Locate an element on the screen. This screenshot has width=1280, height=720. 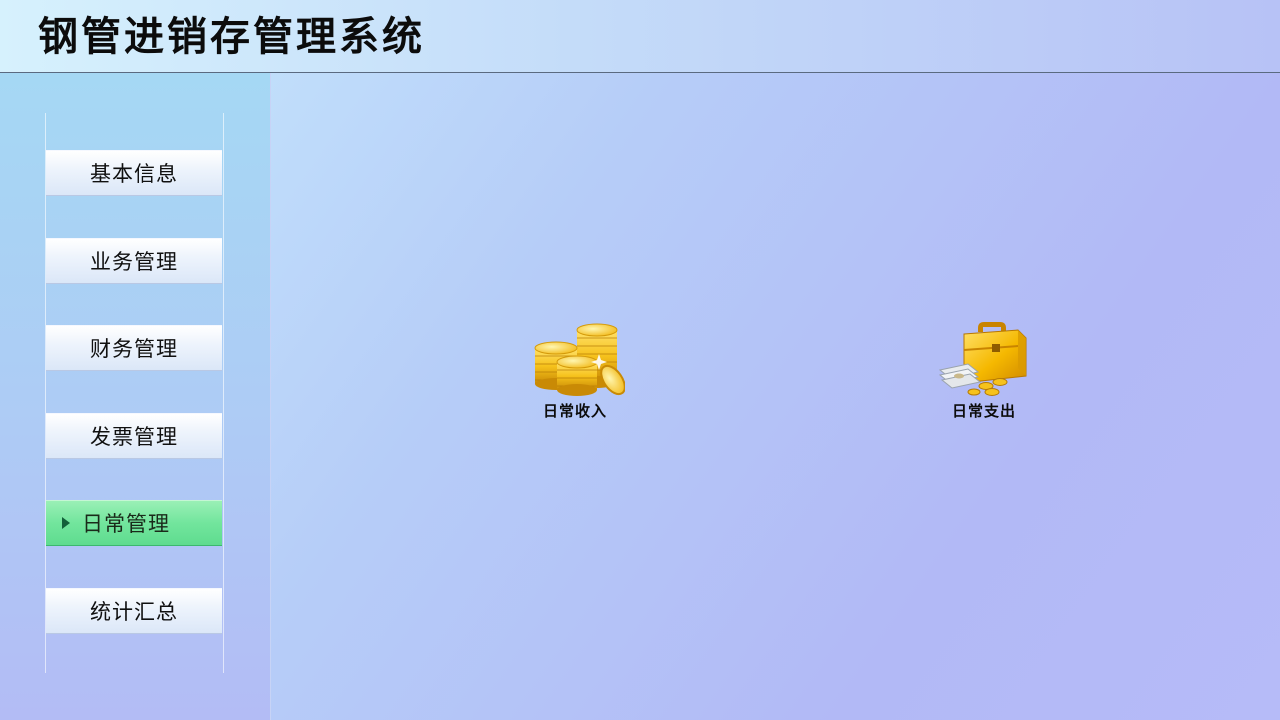
sidebar-item-statistics: 统计汇总 is located at coordinates (134, 611).